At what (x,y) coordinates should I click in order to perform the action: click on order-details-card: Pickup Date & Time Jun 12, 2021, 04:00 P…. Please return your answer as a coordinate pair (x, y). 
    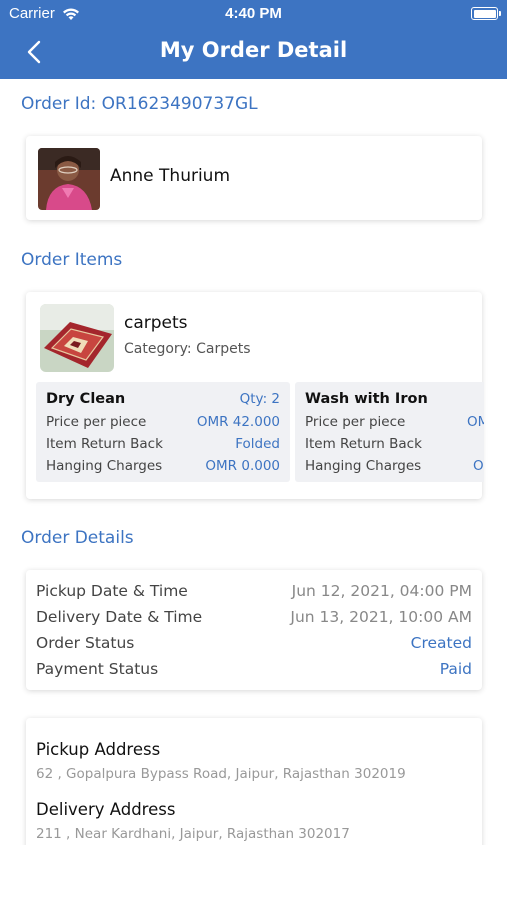
    Looking at the image, I should click on (254, 630).